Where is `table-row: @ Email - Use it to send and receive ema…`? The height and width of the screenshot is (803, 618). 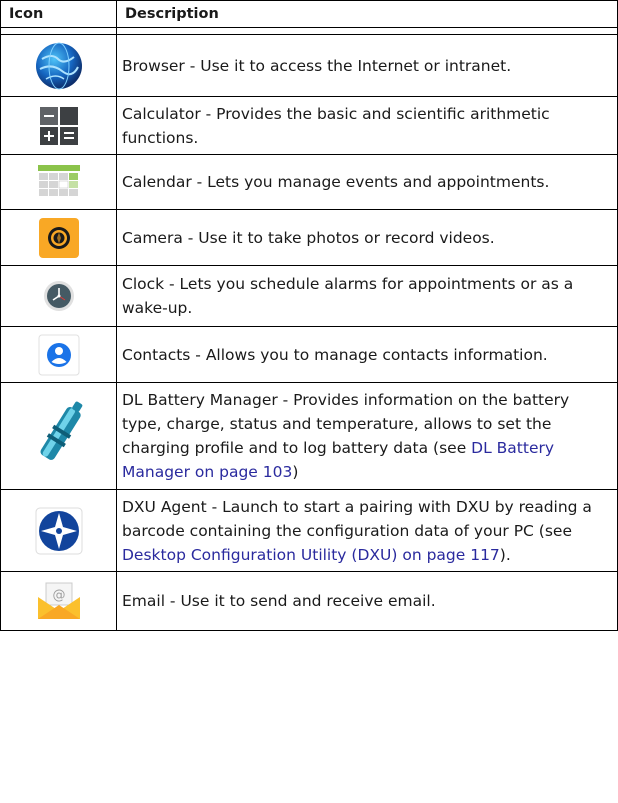 table-row: @ Email - Use it to send and receive ema… is located at coordinates (309, 601).